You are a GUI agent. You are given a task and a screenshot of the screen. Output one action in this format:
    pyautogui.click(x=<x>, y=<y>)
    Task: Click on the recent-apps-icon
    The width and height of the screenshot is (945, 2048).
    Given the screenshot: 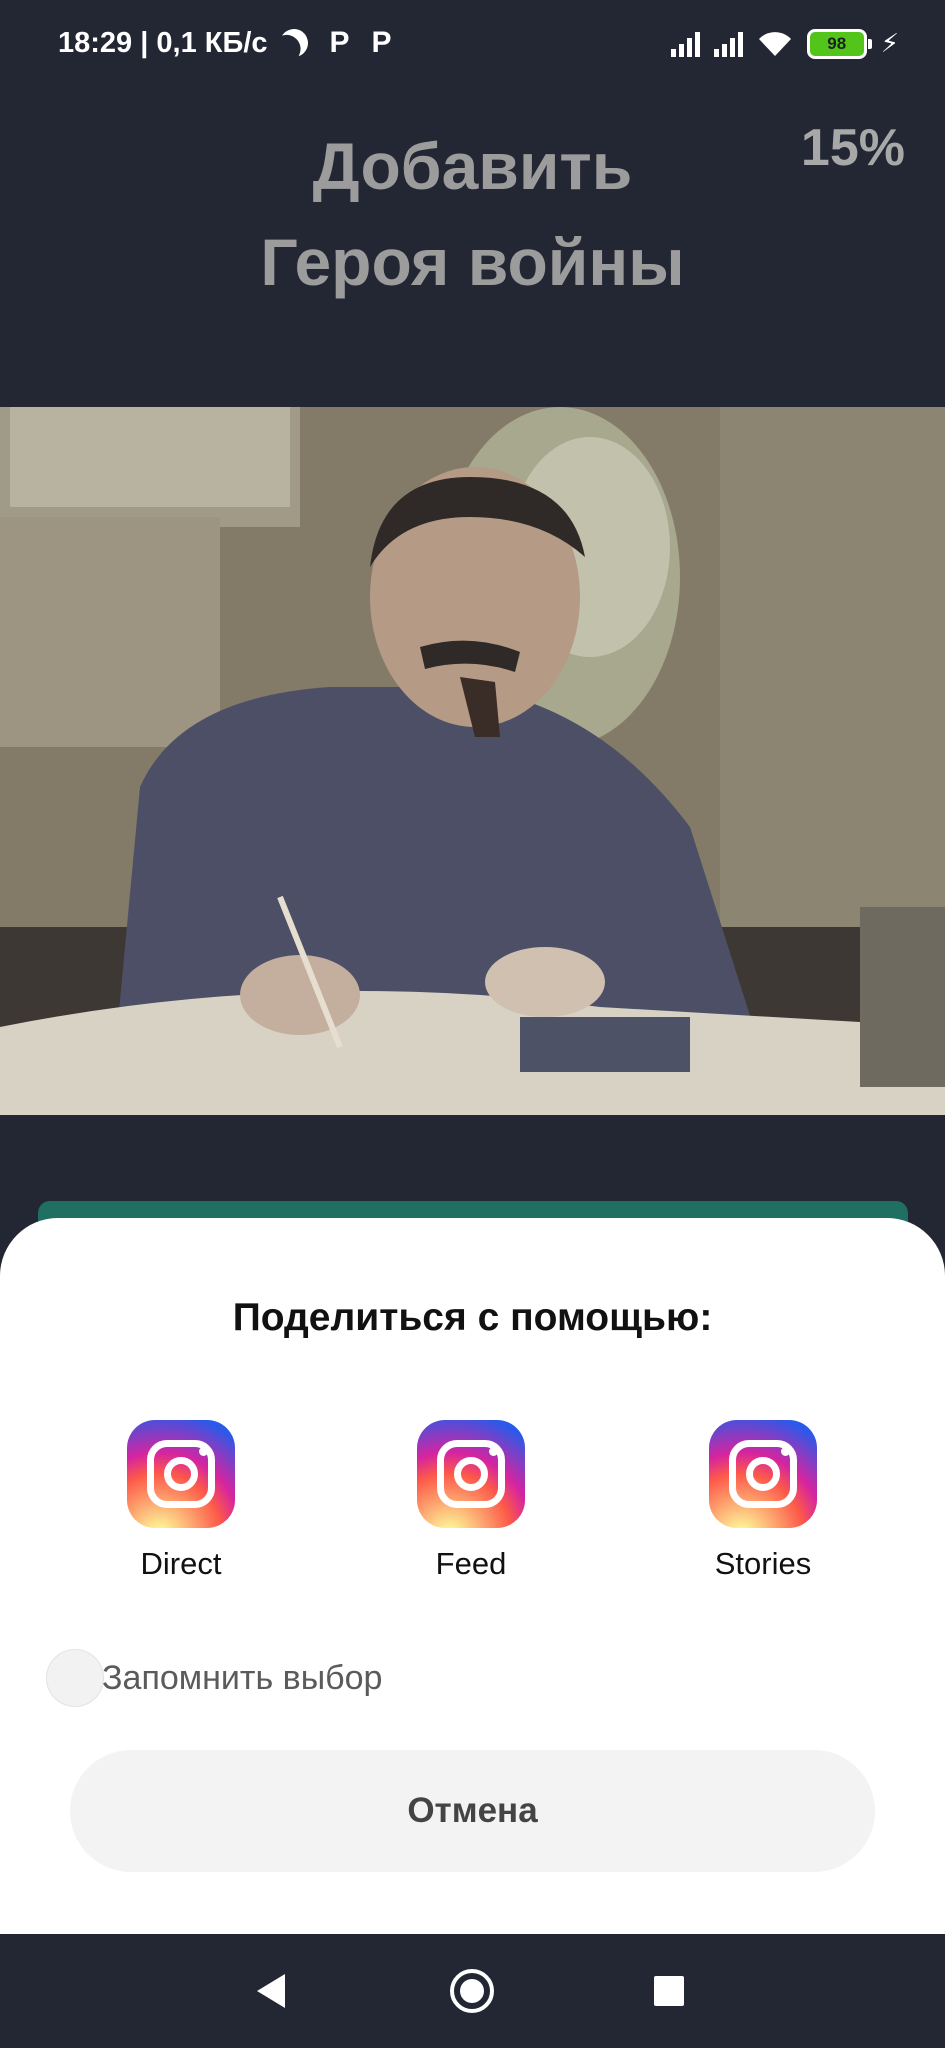 What is the action you would take?
    pyautogui.click(x=669, y=1991)
    